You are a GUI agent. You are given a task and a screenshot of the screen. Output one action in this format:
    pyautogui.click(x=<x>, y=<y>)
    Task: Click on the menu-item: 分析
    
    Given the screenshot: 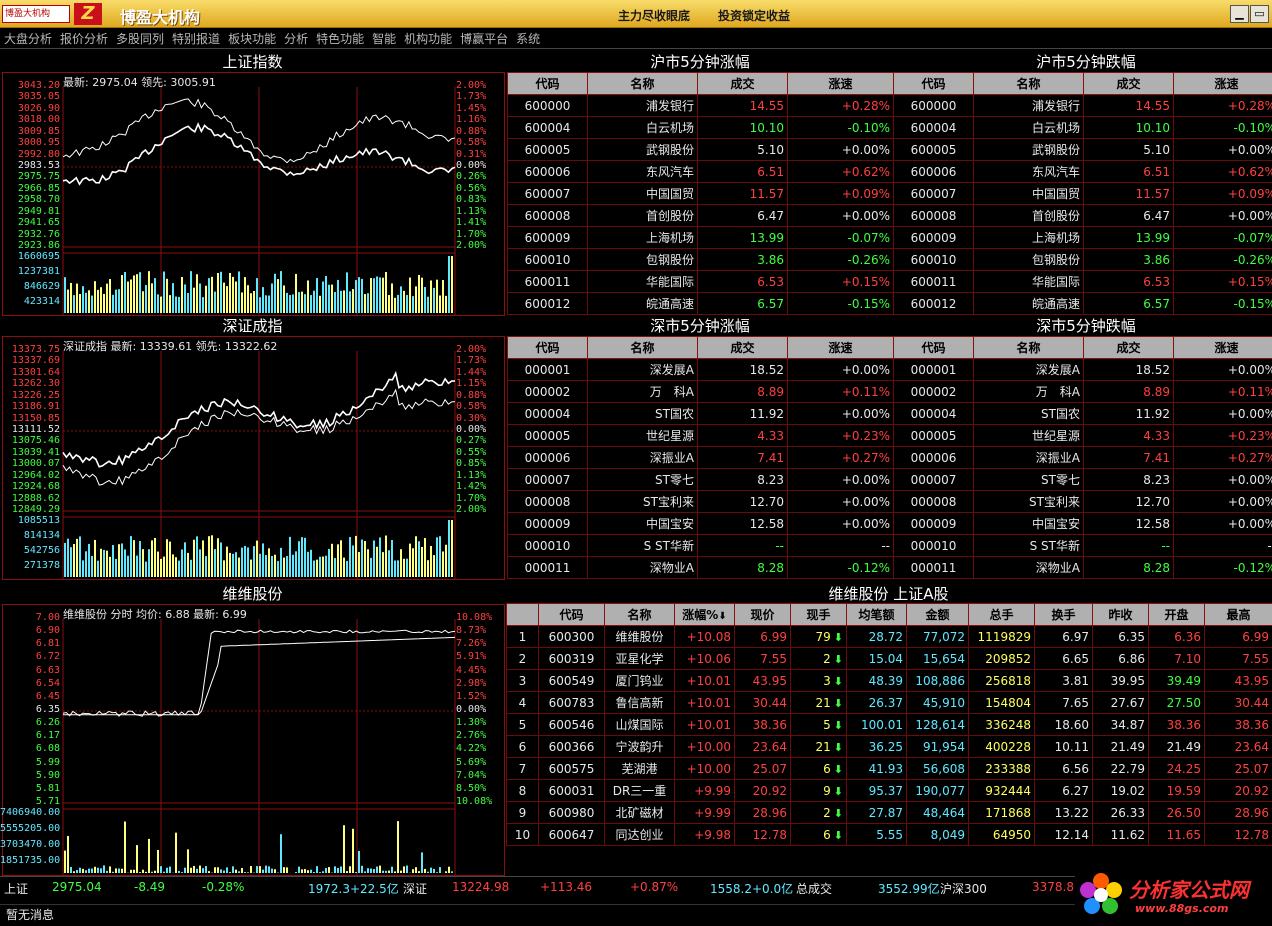 What is the action you would take?
    pyautogui.click(x=296, y=39)
    